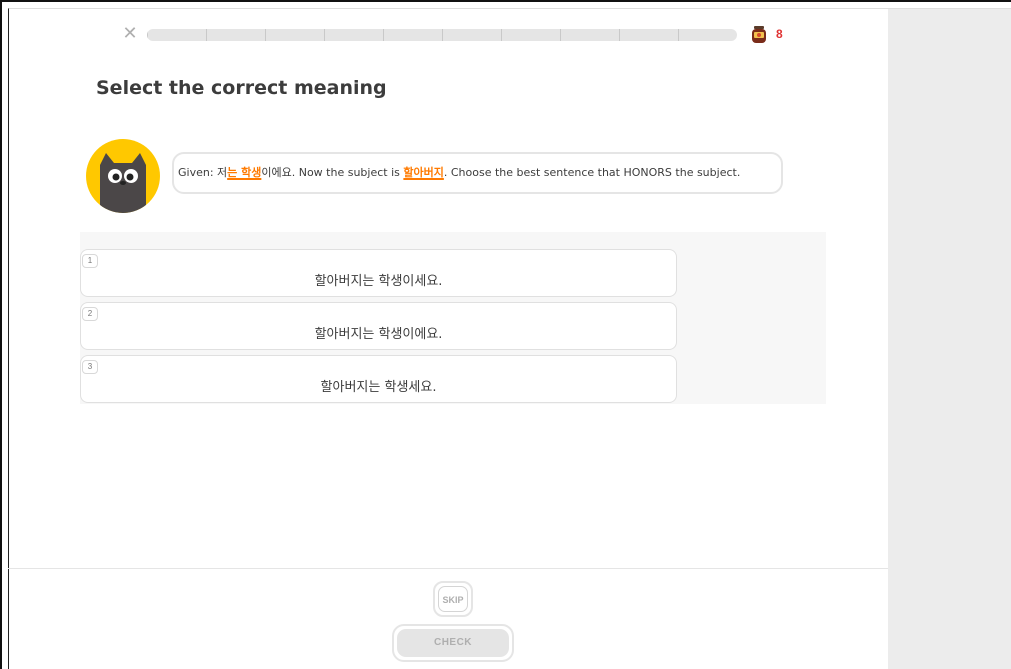 Image resolution: width=1011 pixels, height=669 pixels. Describe the element at coordinates (779, 34) in the screenshot. I see `streak-count: 8` at that location.